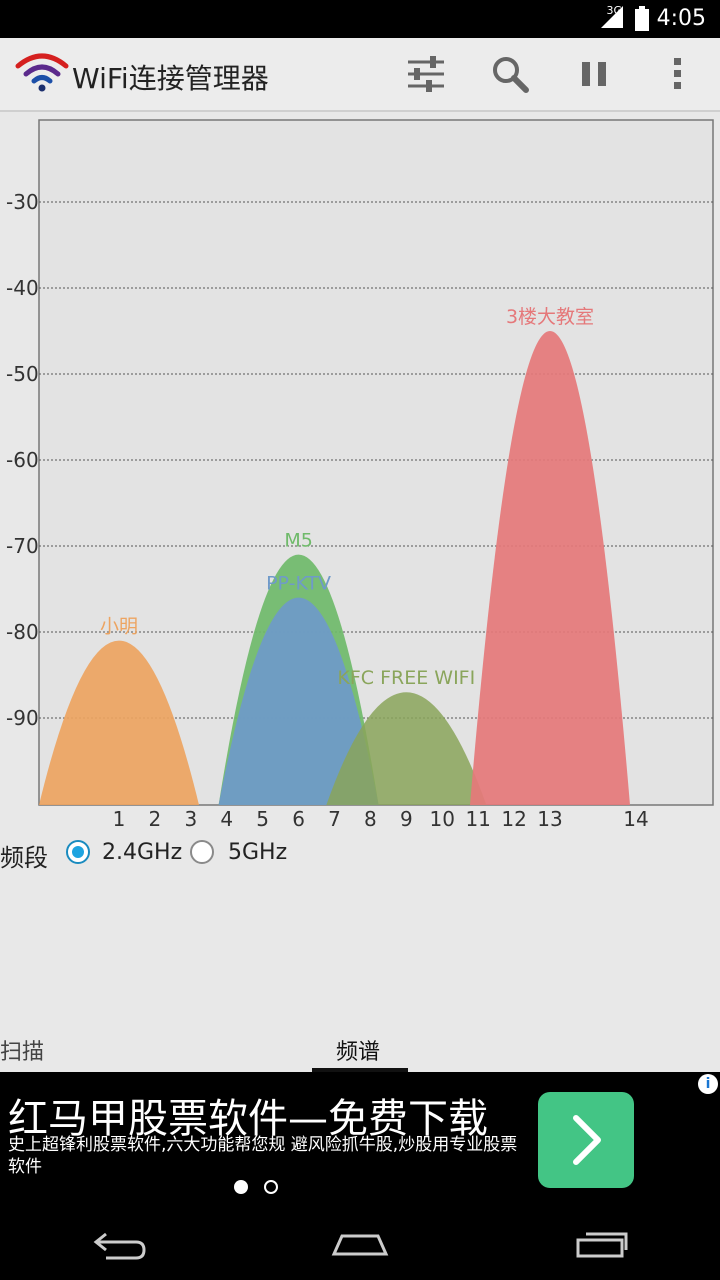 The width and height of the screenshot is (720, 1280). What do you see at coordinates (22, 460) in the screenshot?
I see `y-tick-label: -60` at bounding box center [22, 460].